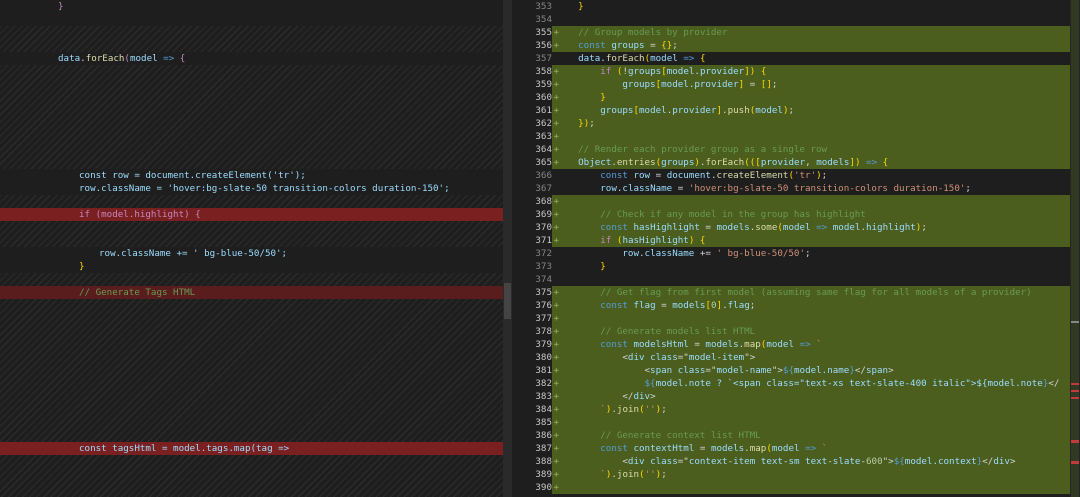 The width and height of the screenshot is (1080, 497). Describe the element at coordinates (658, 435) in the screenshot. I see `code-text: // Generate context list HTML` at that location.